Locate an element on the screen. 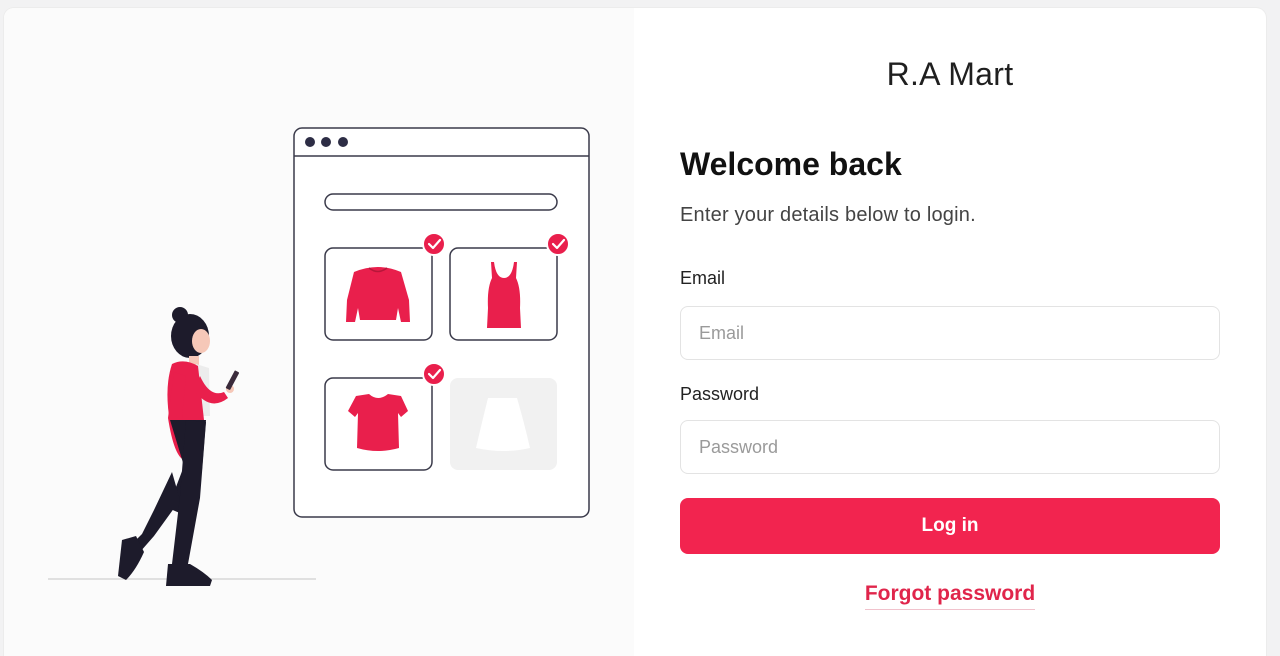  password-field is located at coordinates (950, 447).